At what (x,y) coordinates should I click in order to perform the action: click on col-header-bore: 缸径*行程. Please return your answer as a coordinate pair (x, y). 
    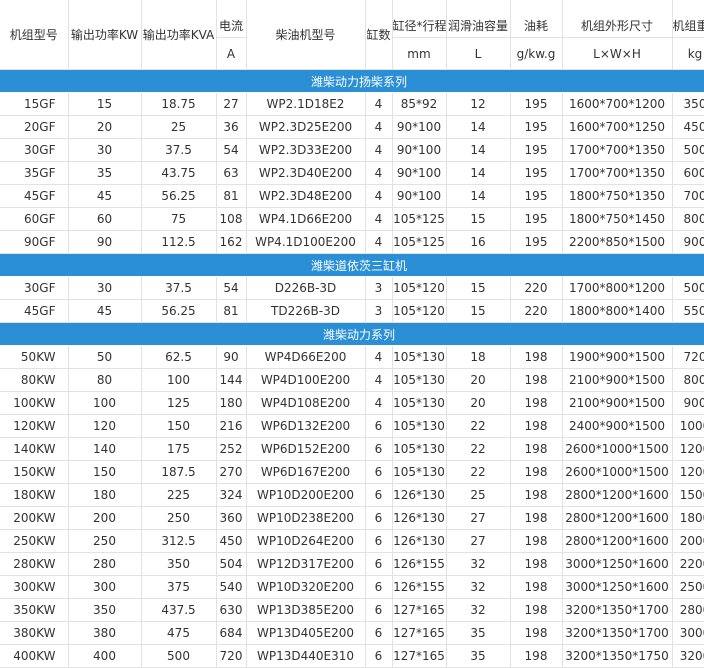
    Looking at the image, I should click on (419, 19).